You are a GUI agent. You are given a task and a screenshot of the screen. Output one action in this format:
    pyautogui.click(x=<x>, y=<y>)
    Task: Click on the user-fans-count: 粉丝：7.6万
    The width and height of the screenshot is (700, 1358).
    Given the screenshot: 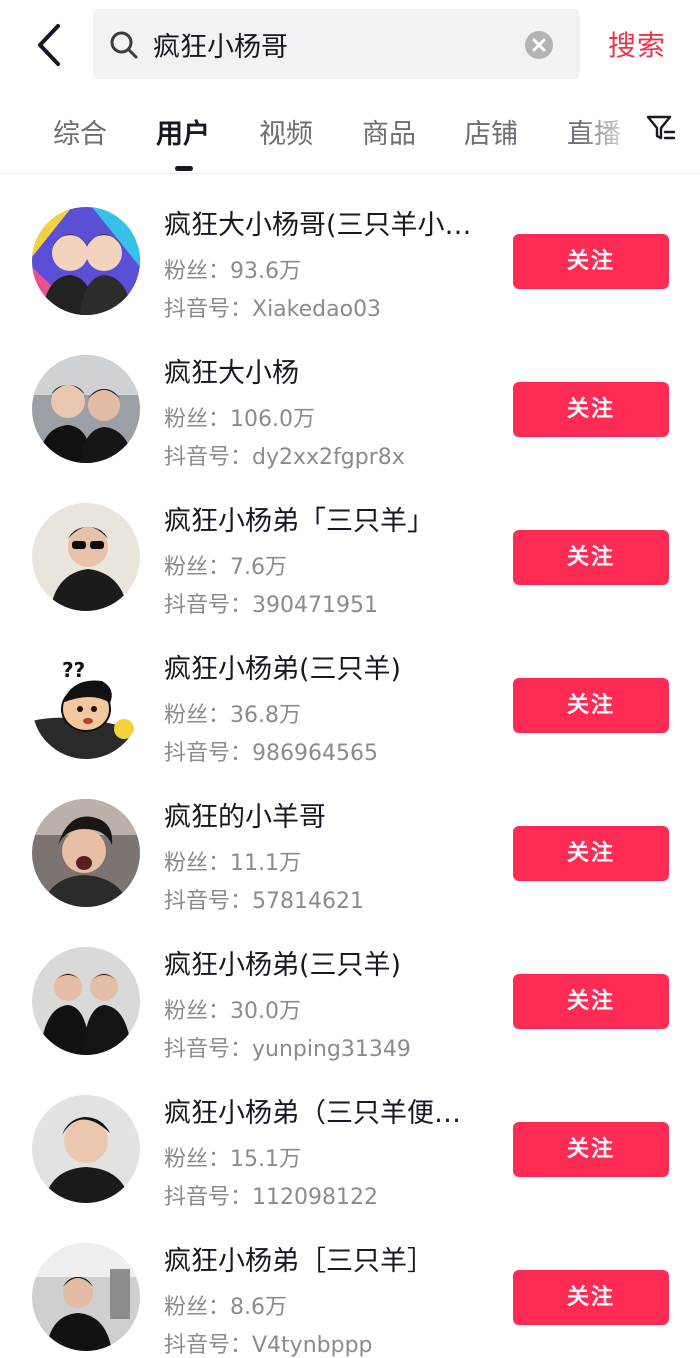 What is the action you would take?
    pyautogui.click(x=225, y=567)
    